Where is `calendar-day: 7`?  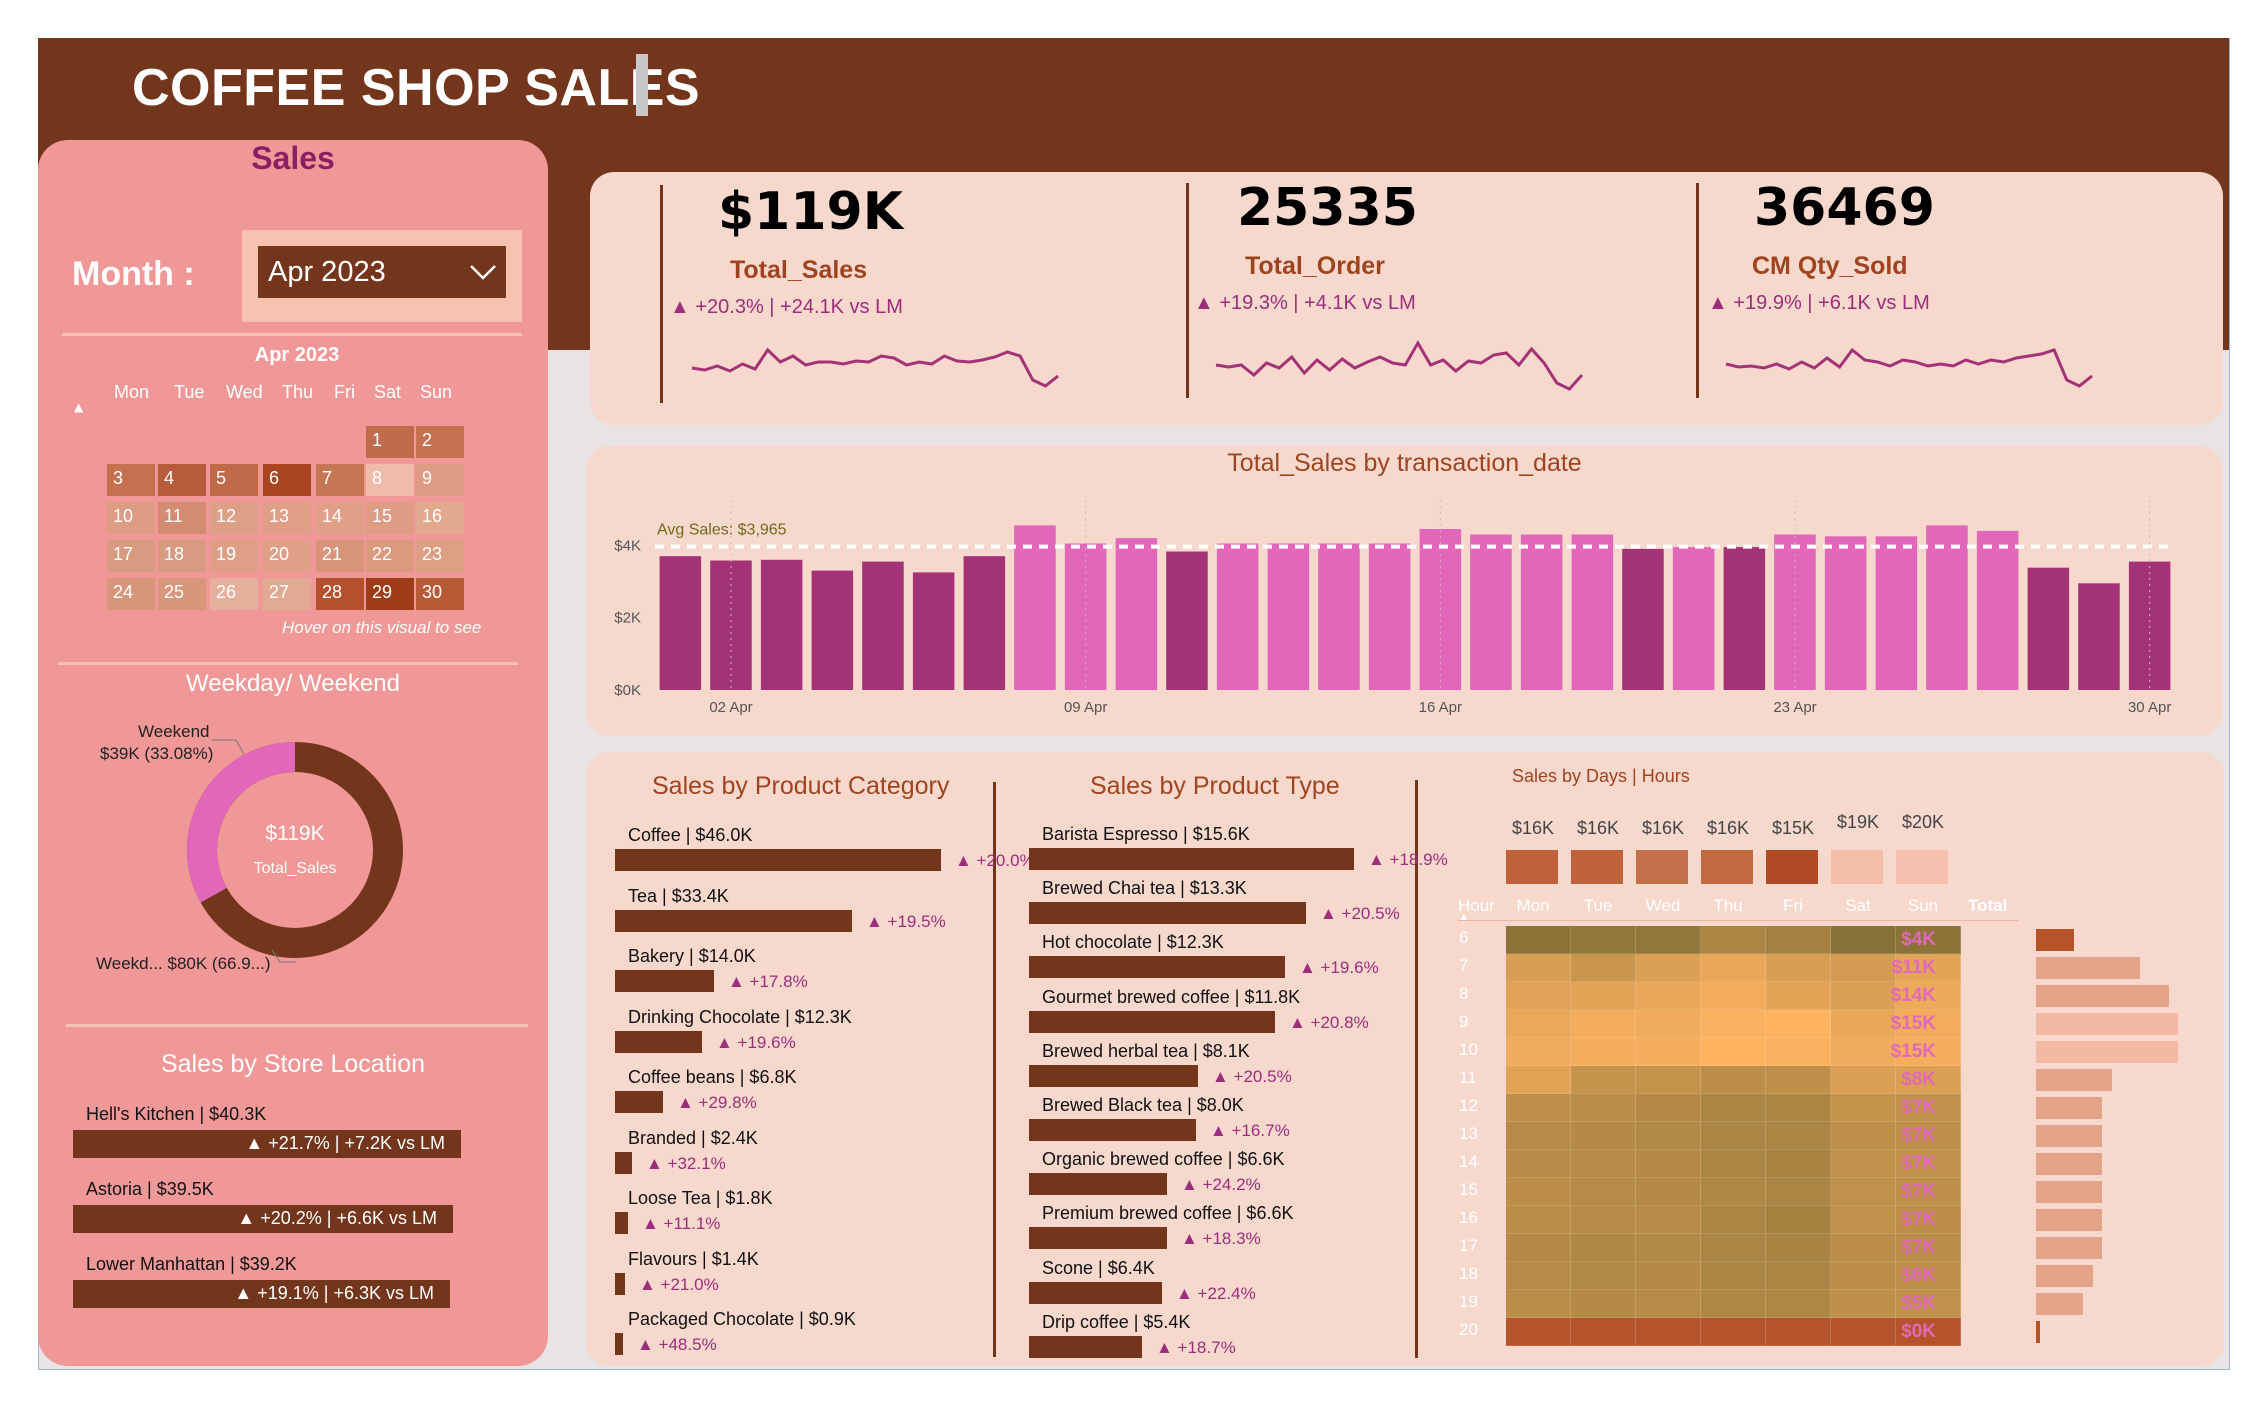
calendar-day: 7 is located at coordinates (340, 480).